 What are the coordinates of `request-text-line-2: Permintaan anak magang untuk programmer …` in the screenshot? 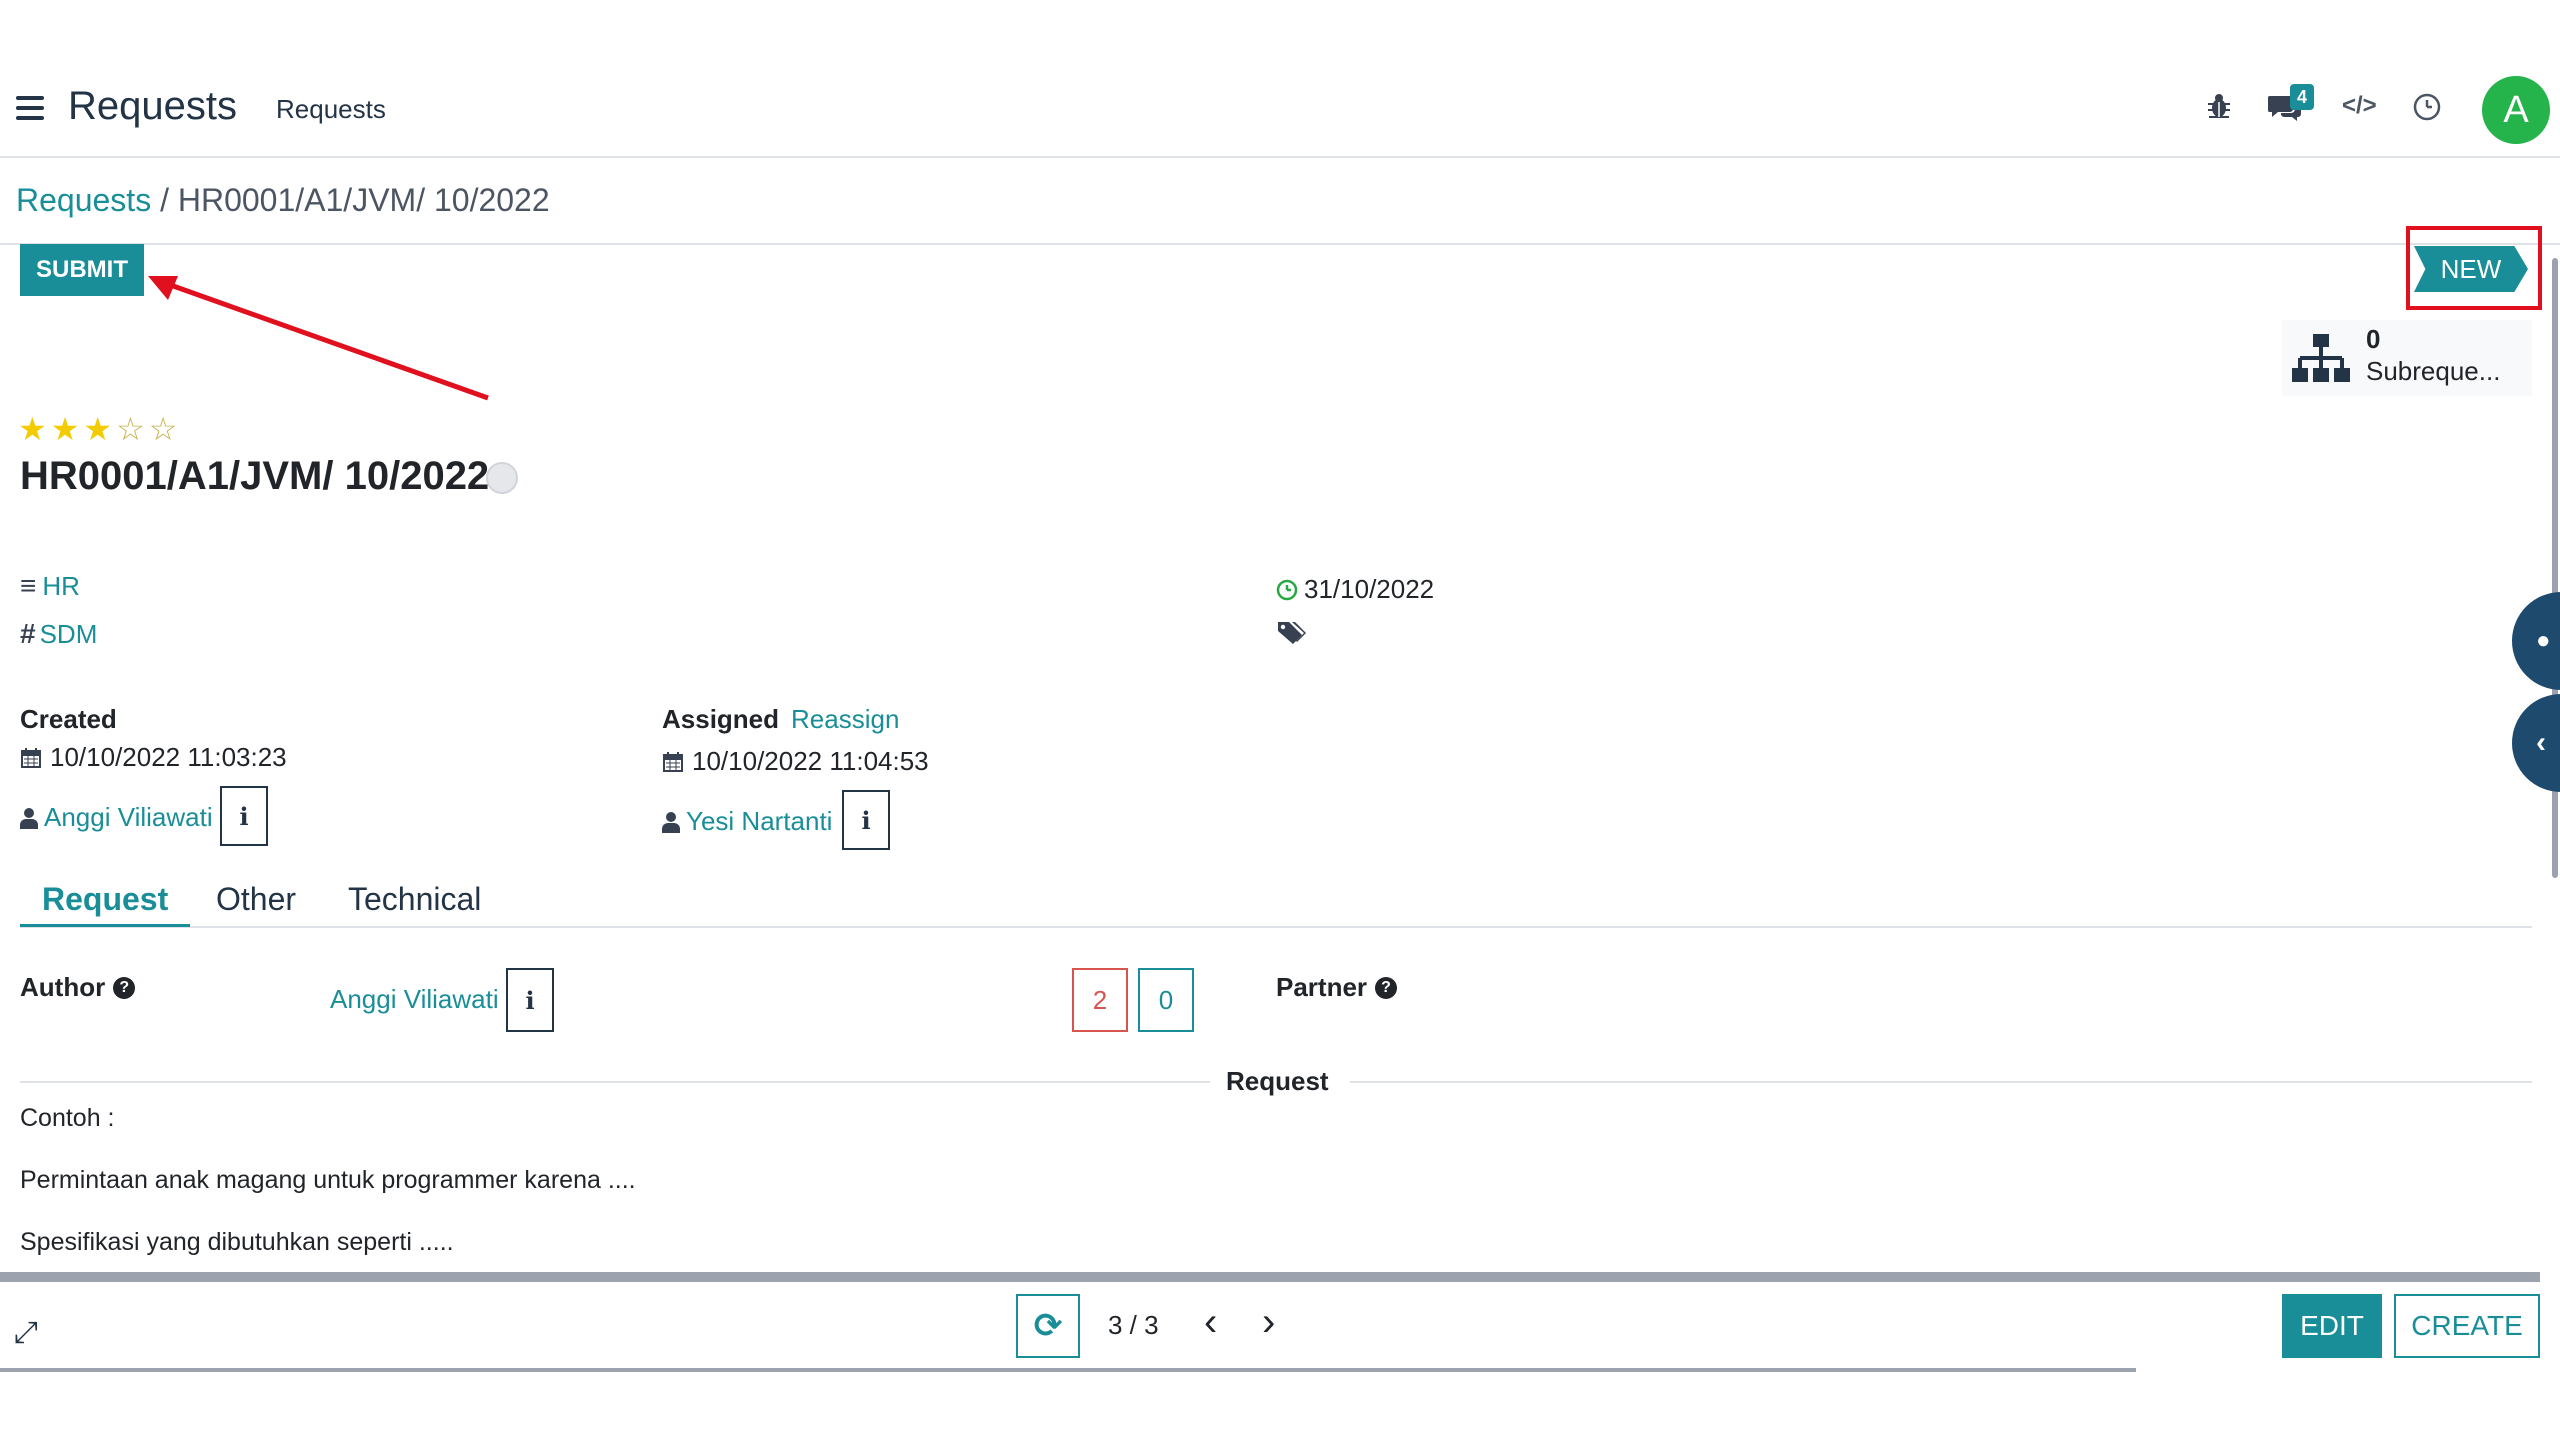 It's located at (328, 1180).